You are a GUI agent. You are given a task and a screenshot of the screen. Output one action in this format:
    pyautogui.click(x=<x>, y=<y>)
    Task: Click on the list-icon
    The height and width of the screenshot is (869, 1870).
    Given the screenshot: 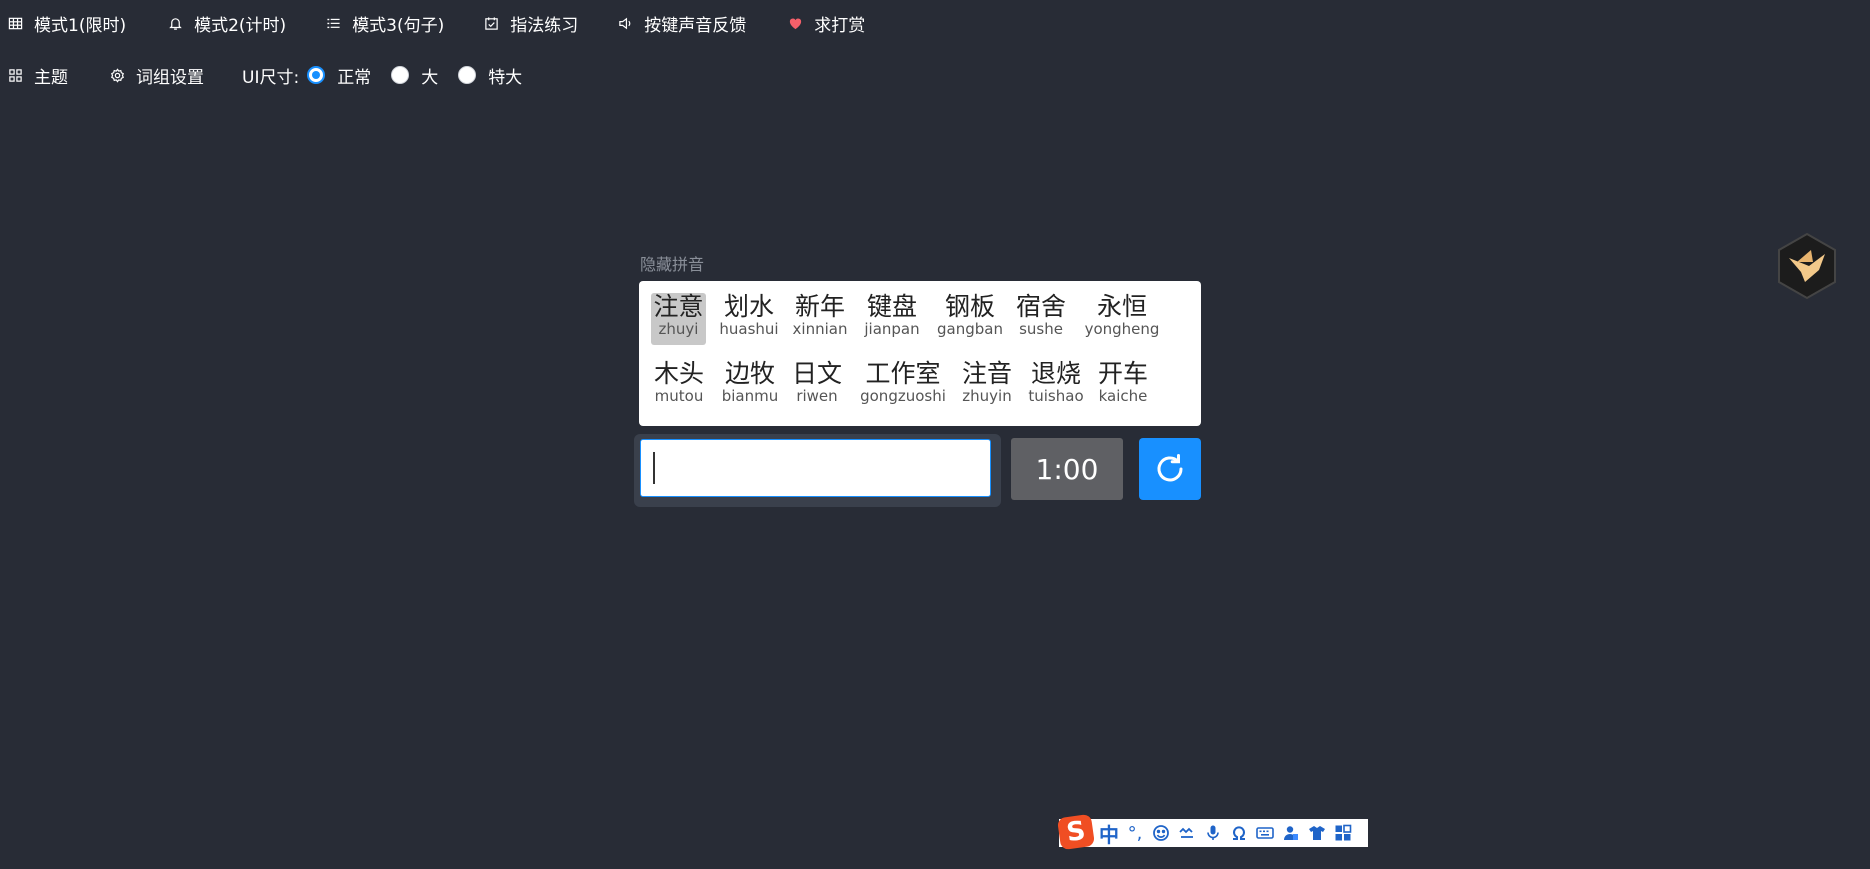 What is the action you would take?
    pyautogui.click(x=333, y=23)
    